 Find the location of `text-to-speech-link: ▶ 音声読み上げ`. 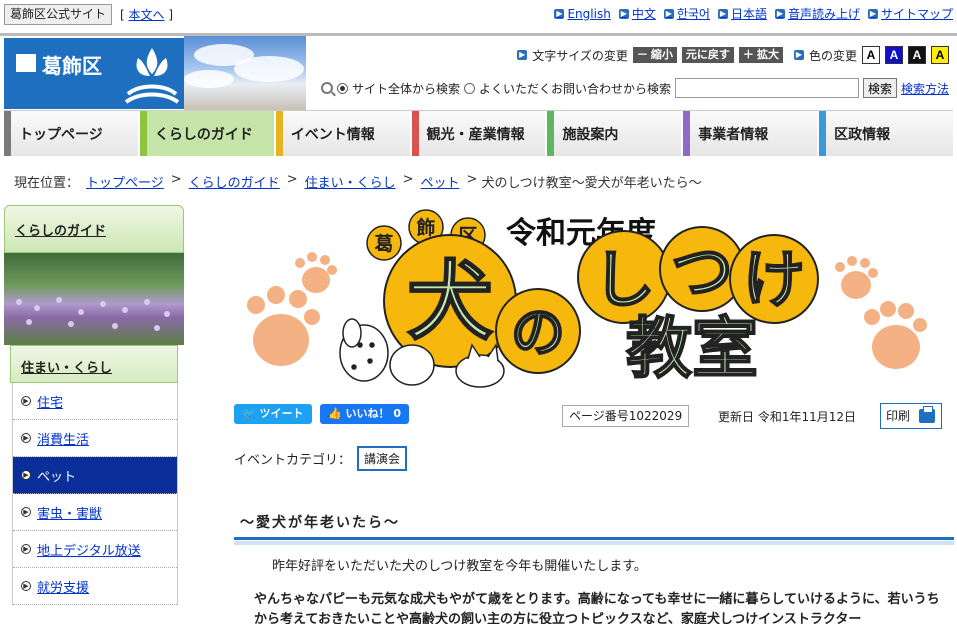

text-to-speech-link: ▶ 音声読み上げ is located at coordinates (817, 13).